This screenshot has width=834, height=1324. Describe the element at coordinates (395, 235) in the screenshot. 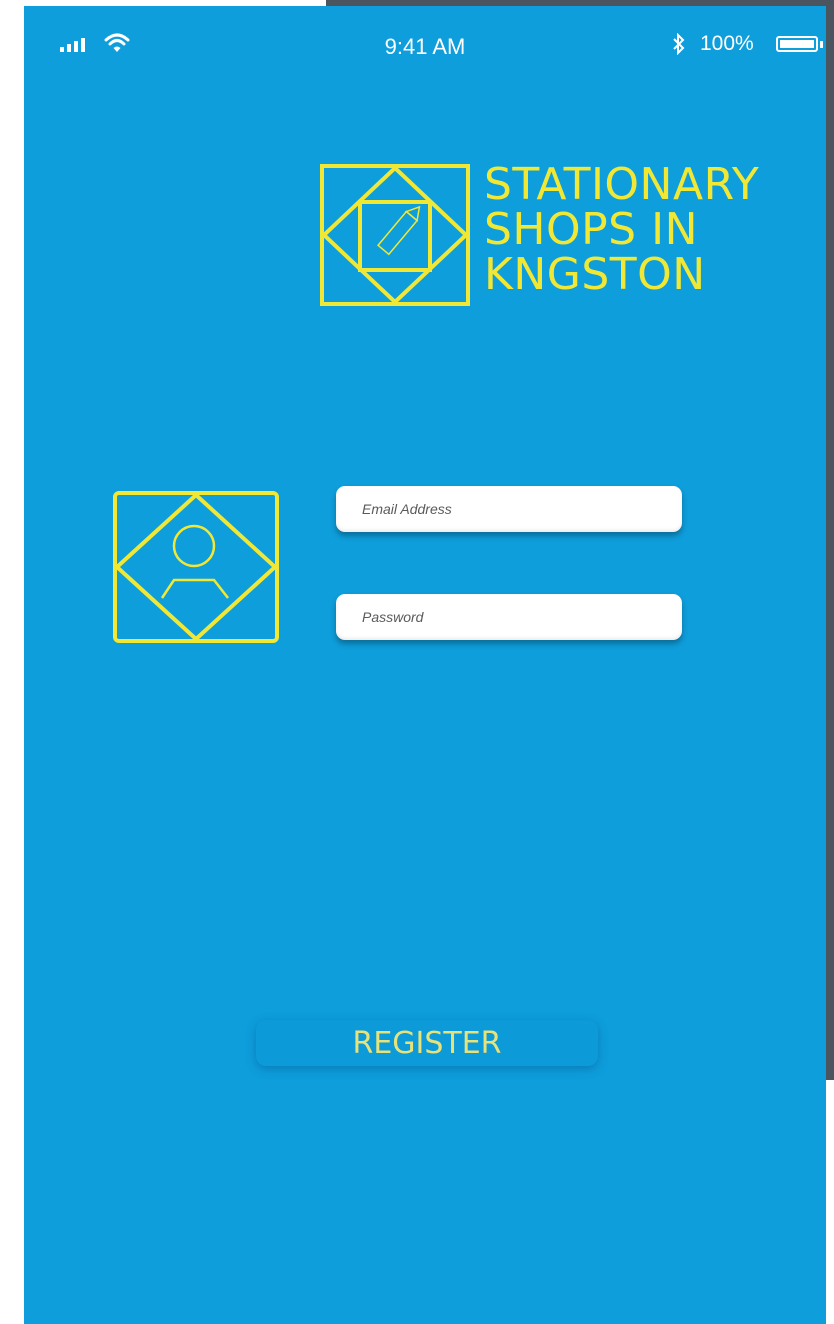

I see `pencil-diamond-logo-icon` at that location.